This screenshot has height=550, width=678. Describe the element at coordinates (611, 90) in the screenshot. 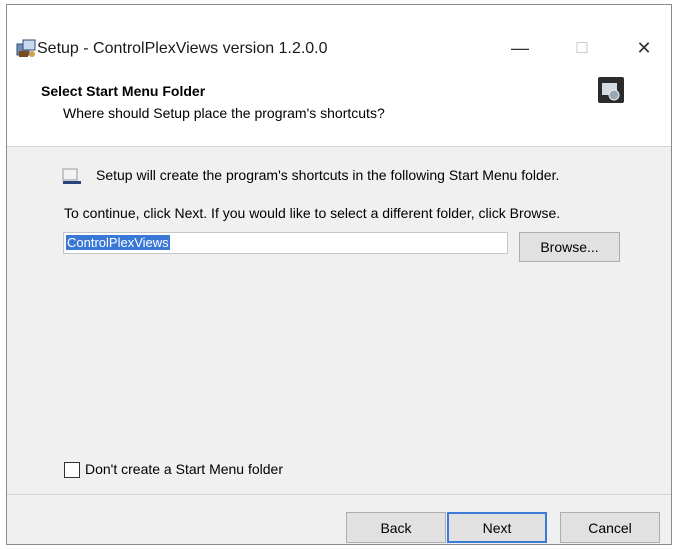

I see `installer-box-icon` at that location.